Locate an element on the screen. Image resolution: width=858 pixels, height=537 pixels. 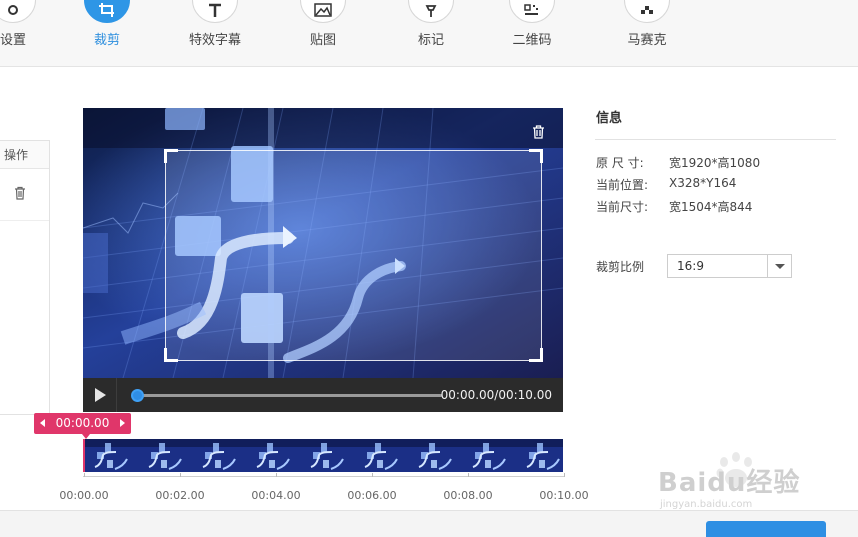
filmstrip is located at coordinates (323, 455).